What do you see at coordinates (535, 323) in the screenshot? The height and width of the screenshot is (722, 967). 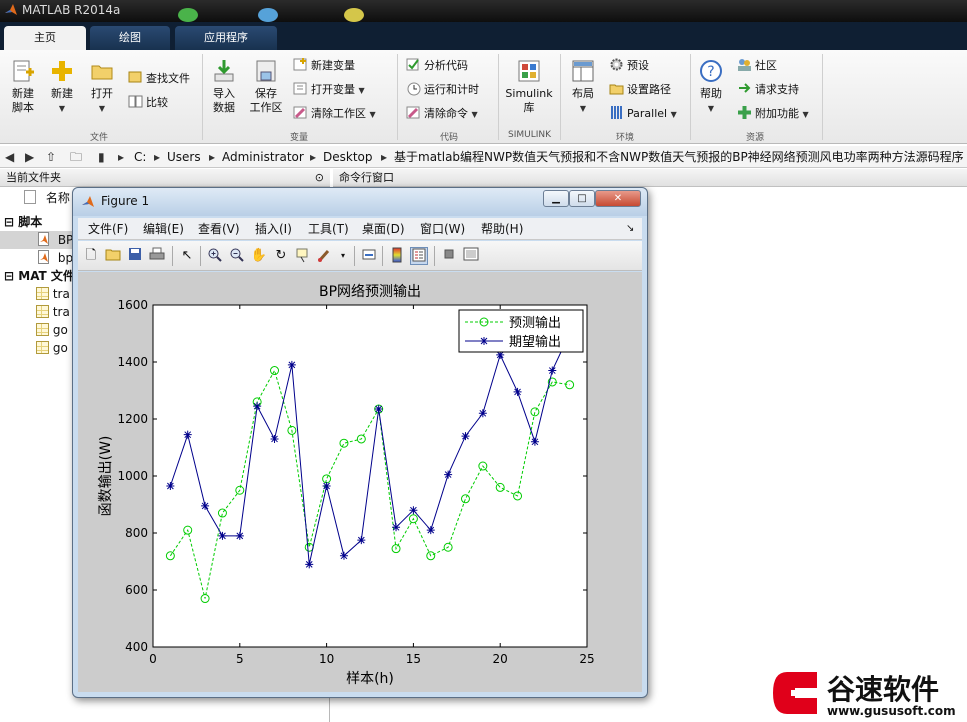 I see `legend-label: 预测输出` at bounding box center [535, 323].